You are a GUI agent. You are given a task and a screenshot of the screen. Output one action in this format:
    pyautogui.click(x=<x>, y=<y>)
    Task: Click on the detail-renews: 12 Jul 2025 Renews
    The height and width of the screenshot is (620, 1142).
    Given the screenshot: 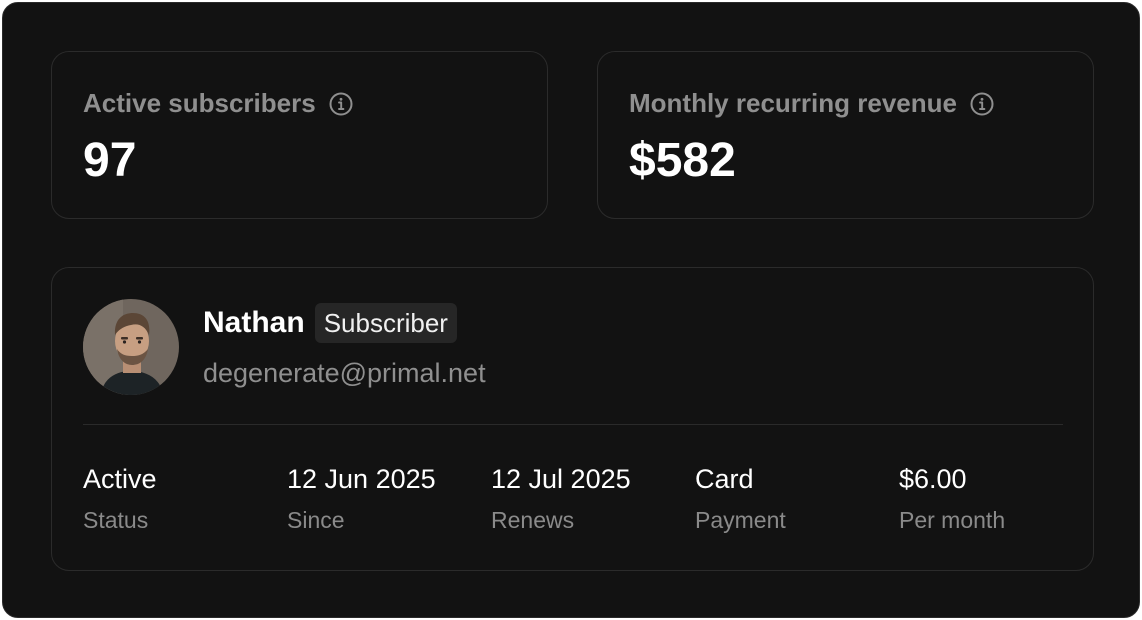 What is the action you would take?
    pyautogui.click(x=561, y=498)
    